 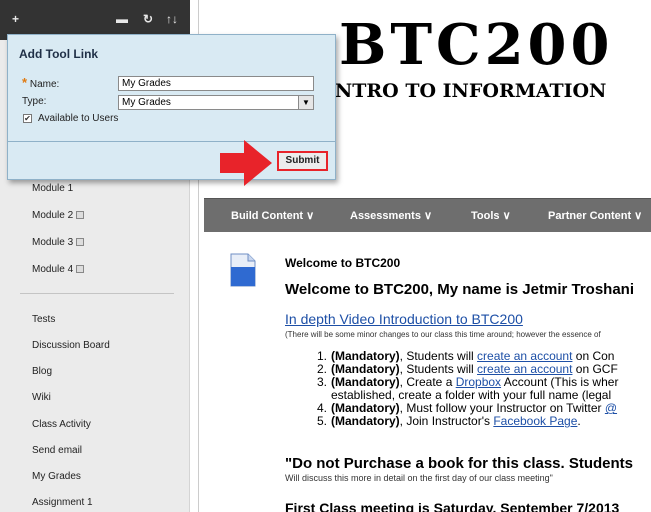 I want to click on partner-content-menu: Partner Content ∨, so click(x=595, y=215).